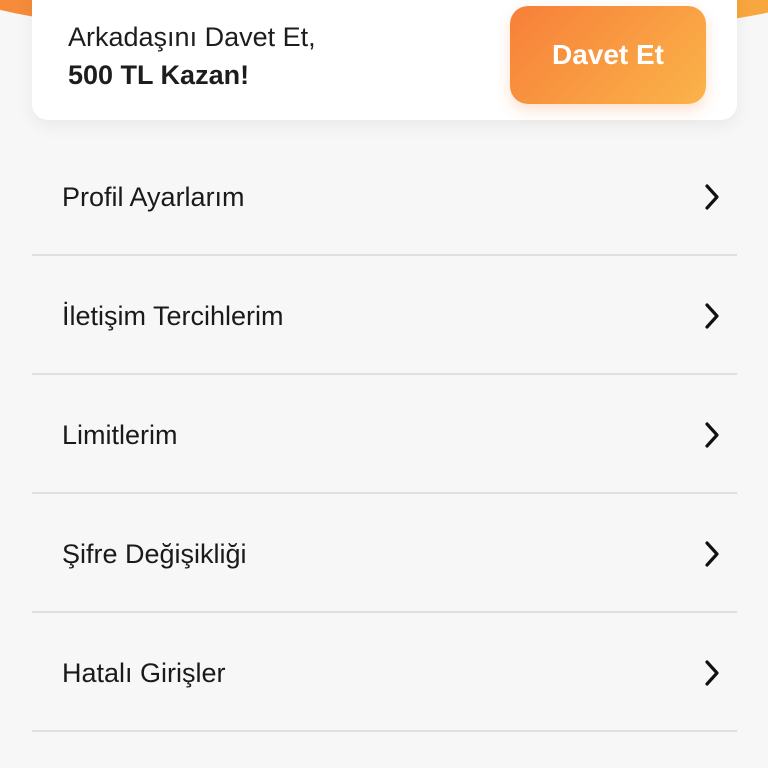 The width and height of the screenshot is (768, 768). Describe the element at coordinates (159, 75) in the screenshot. I see `invite-reward: 500 TL Kazan!` at that location.